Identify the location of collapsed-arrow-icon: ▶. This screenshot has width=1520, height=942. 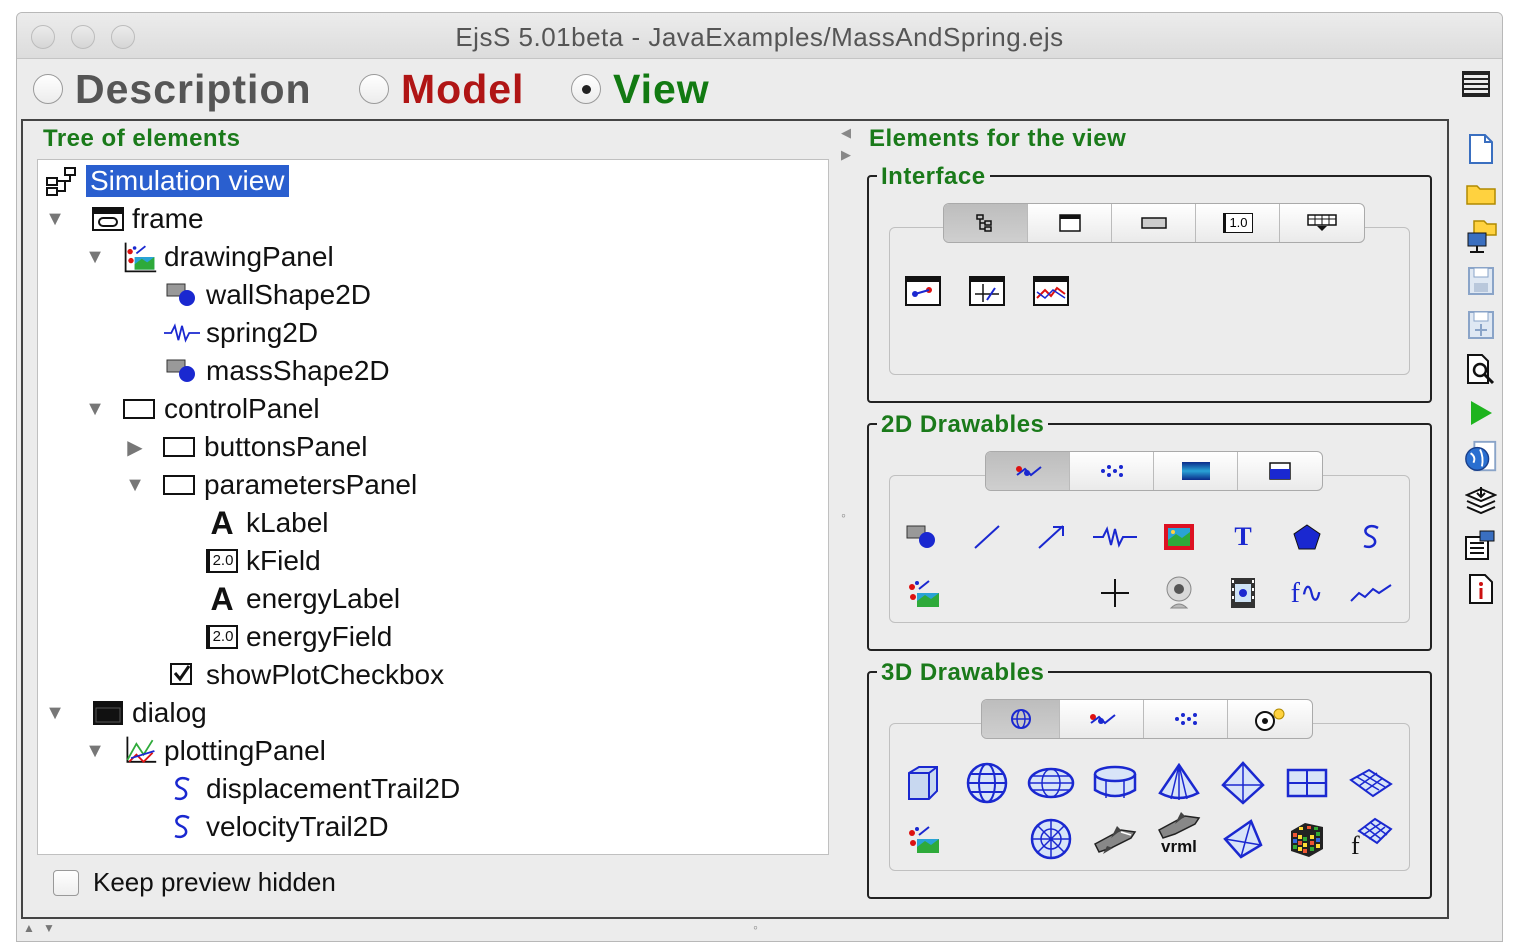
(135, 447).